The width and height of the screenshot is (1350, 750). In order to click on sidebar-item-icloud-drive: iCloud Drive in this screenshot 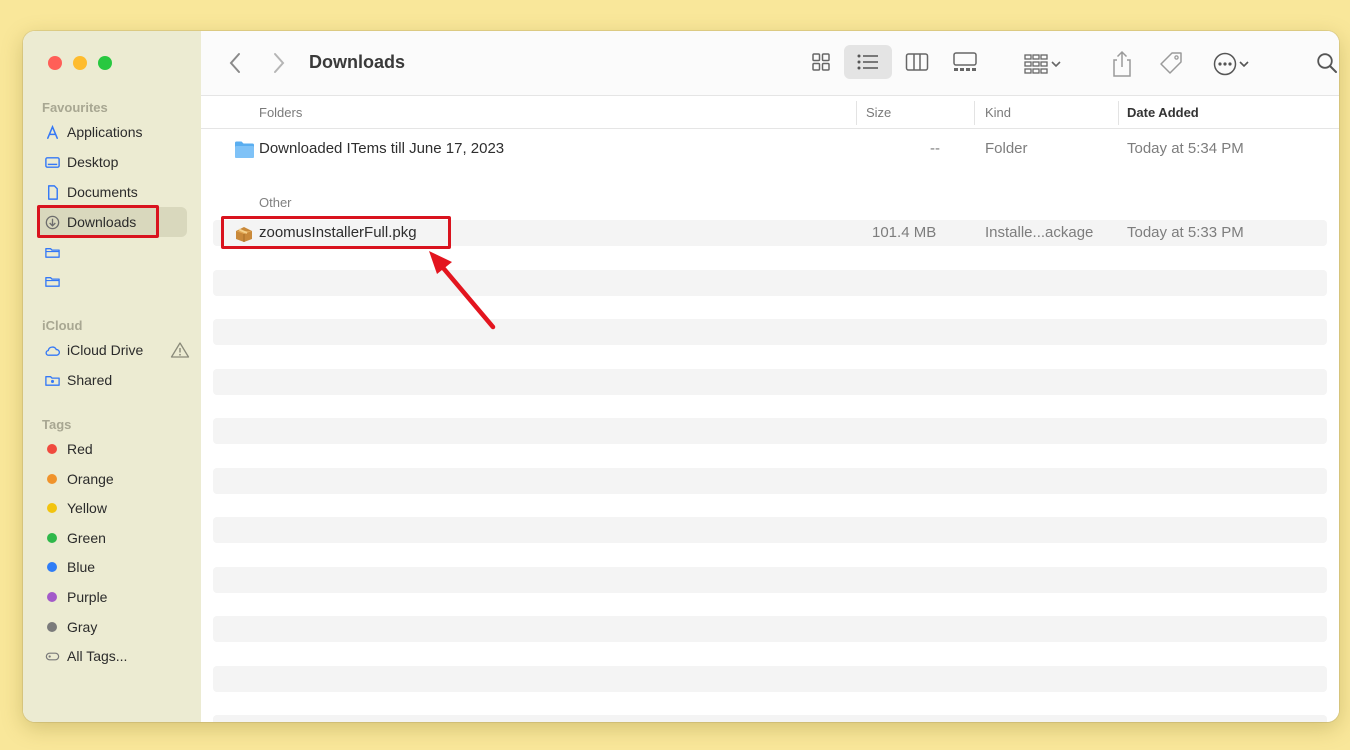, I will do `click(113, 350)`.